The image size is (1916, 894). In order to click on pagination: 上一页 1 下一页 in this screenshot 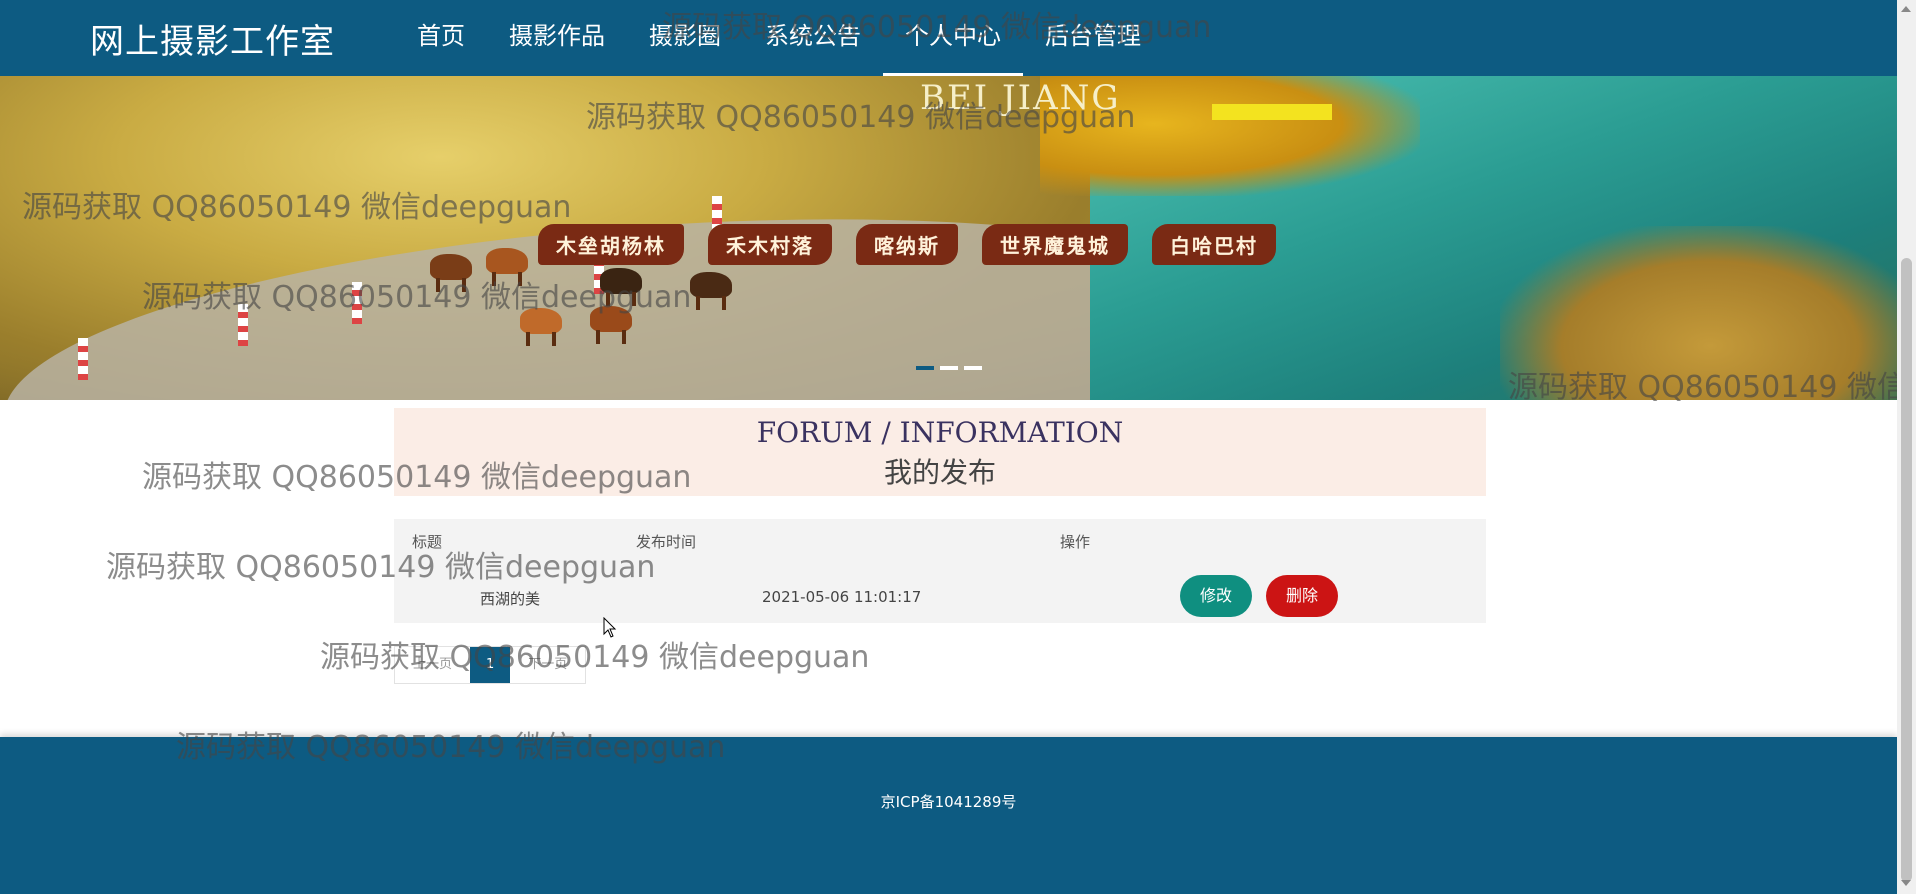, I will do `click(490, 665)`.